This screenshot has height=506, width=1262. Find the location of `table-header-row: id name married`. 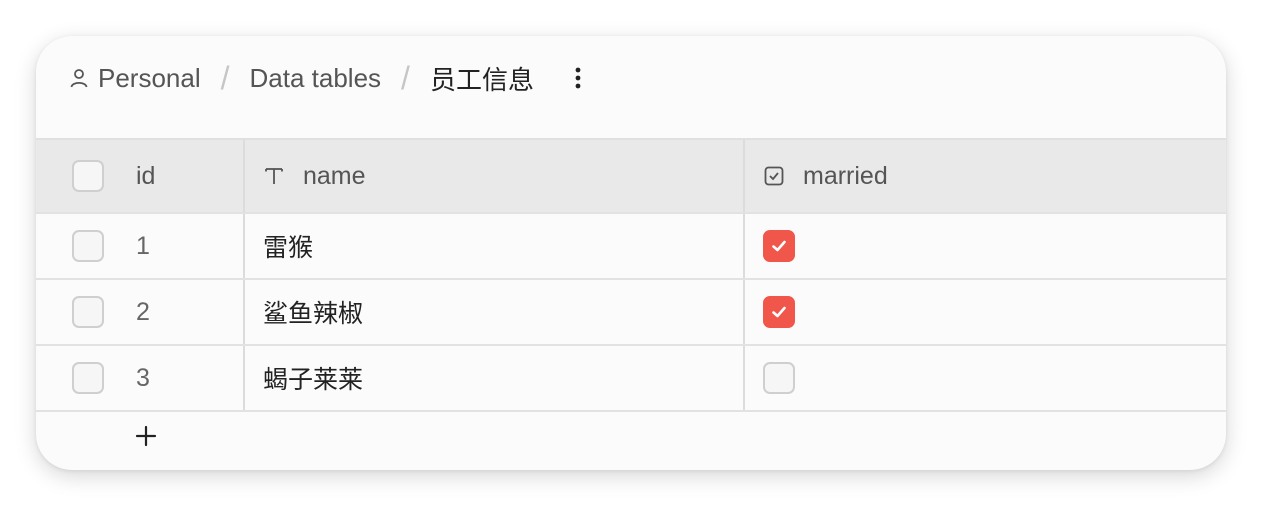

table-header-row: id name married is located at coordinates (631, 177).